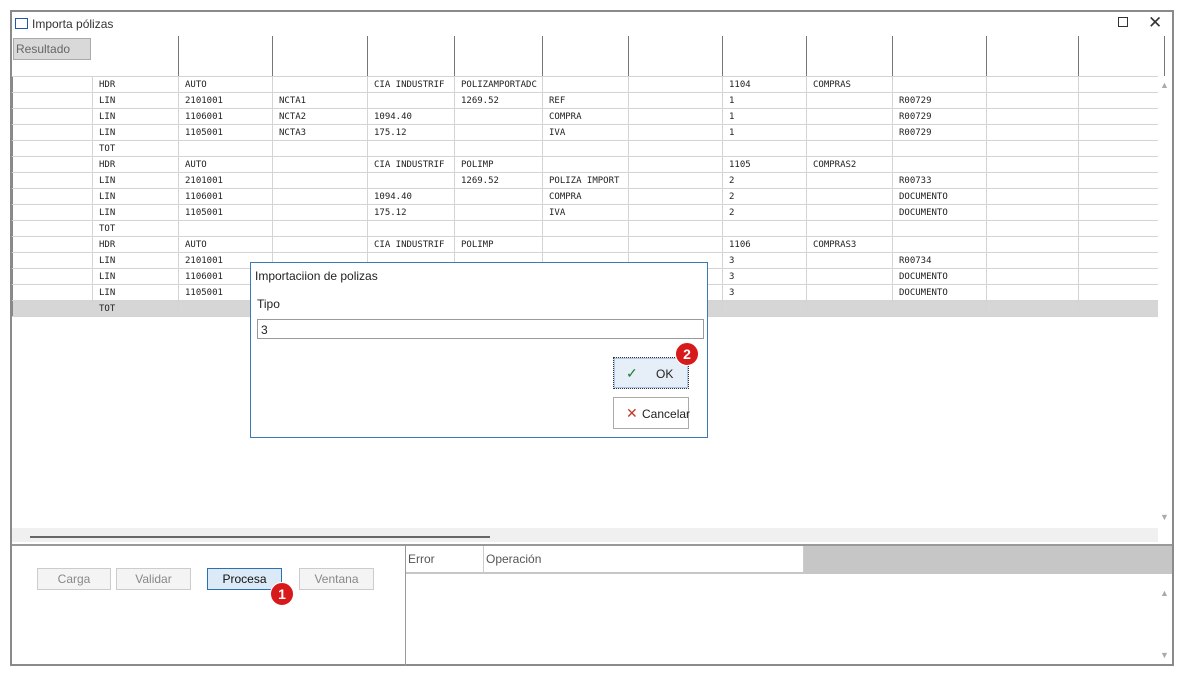 Image resolution: width=1184 pixels, height=677 pixels. Describe the element at coordinates (1123, 22) in the screenshot. I see `maximize-button` at that location.